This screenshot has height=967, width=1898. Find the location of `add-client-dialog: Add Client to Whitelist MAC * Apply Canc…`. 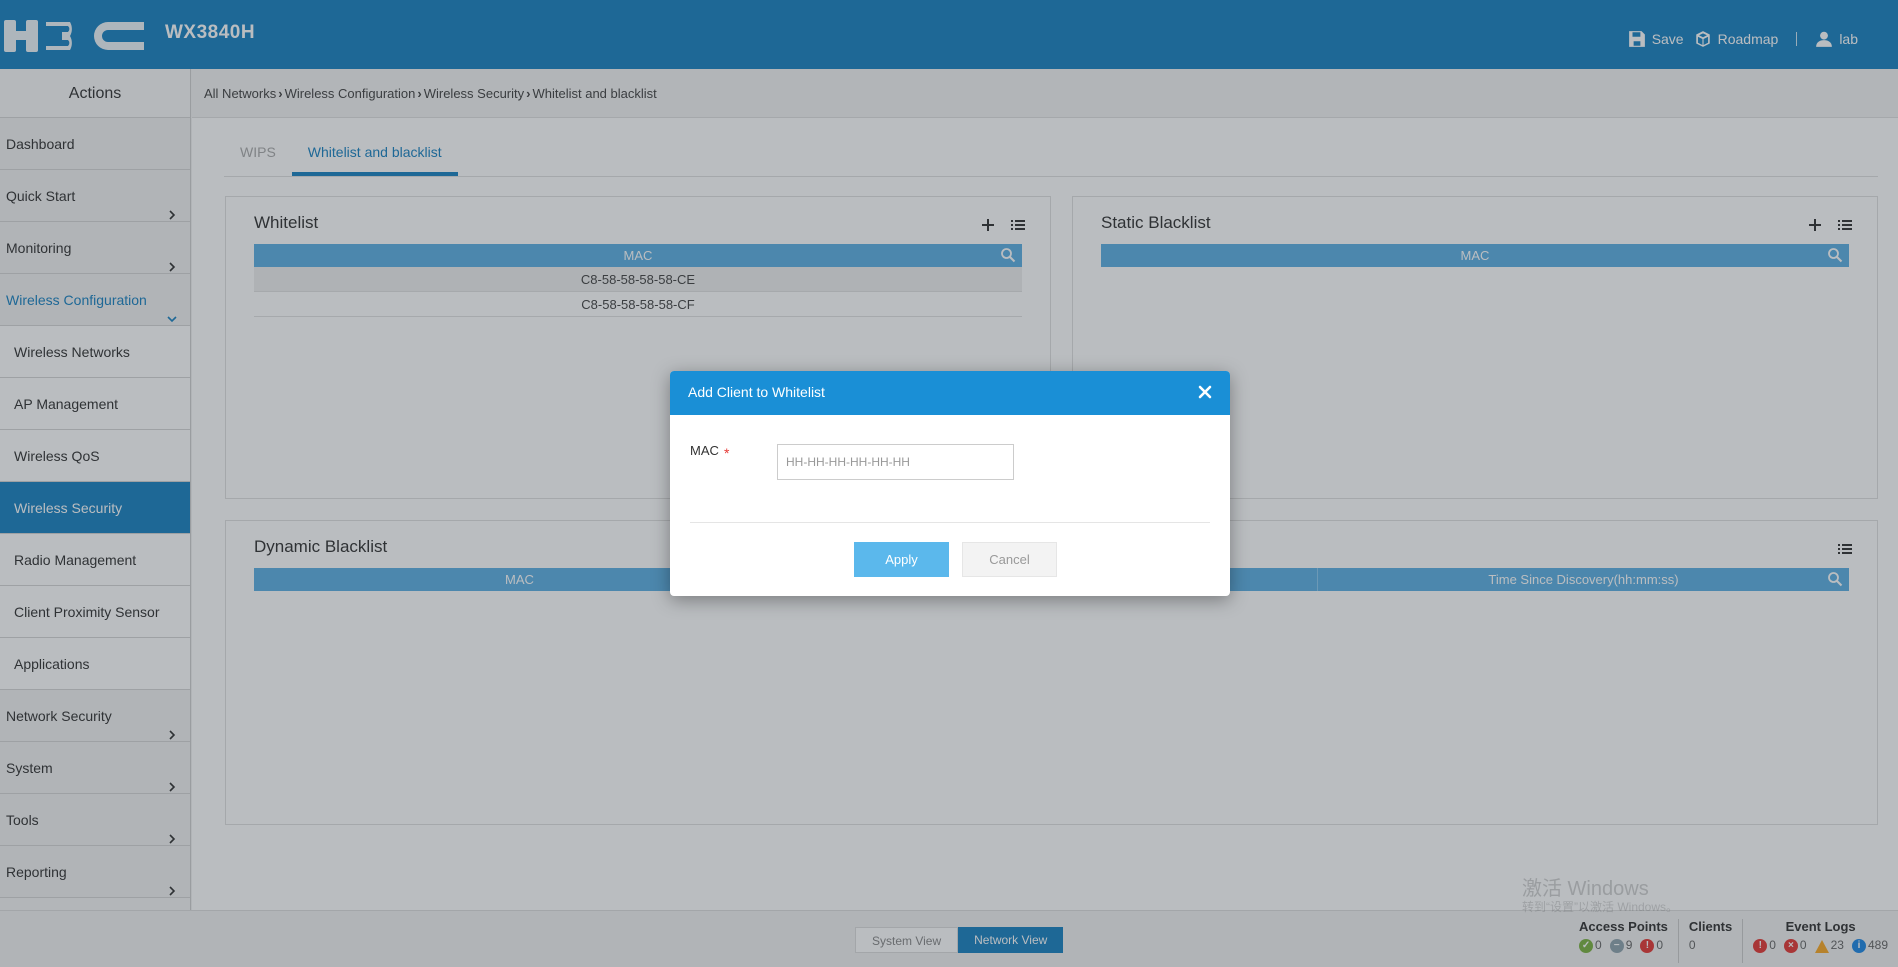

add-client-dialog: Add Client to Whitelist MAC * Apply Canc… is located at coordinates (950, 483).